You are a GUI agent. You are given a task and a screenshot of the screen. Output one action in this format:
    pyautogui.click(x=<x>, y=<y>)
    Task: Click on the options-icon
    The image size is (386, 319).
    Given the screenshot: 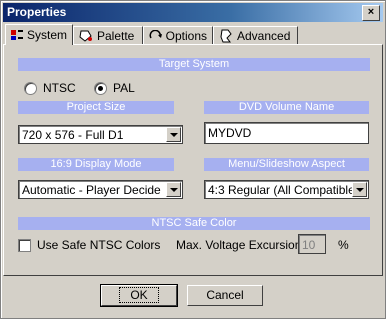 What is the action you would take?
    pyautogui.click(x=155, y=33)
    